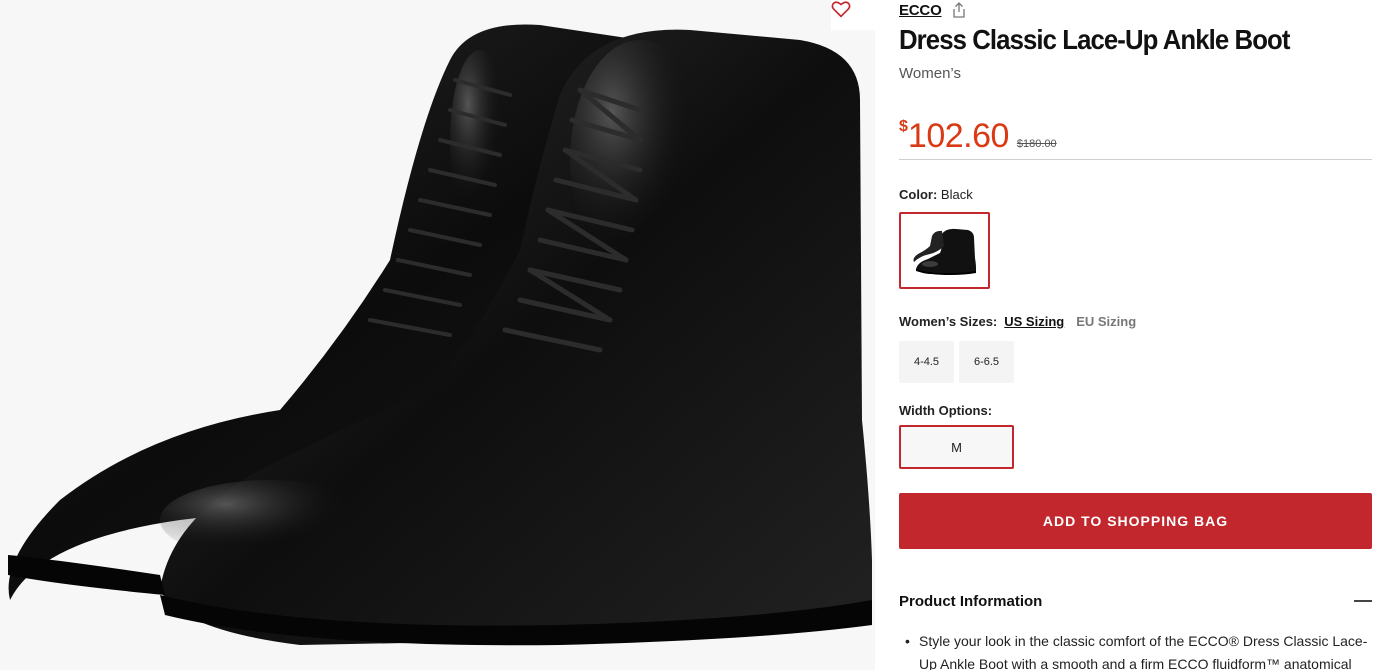 The width and height of the screenshot is (1383, 670). What do you see at coordinates (930, 73) in the screenshot?
I see `product-gender: Women’s` at bounding box center [930, 73].